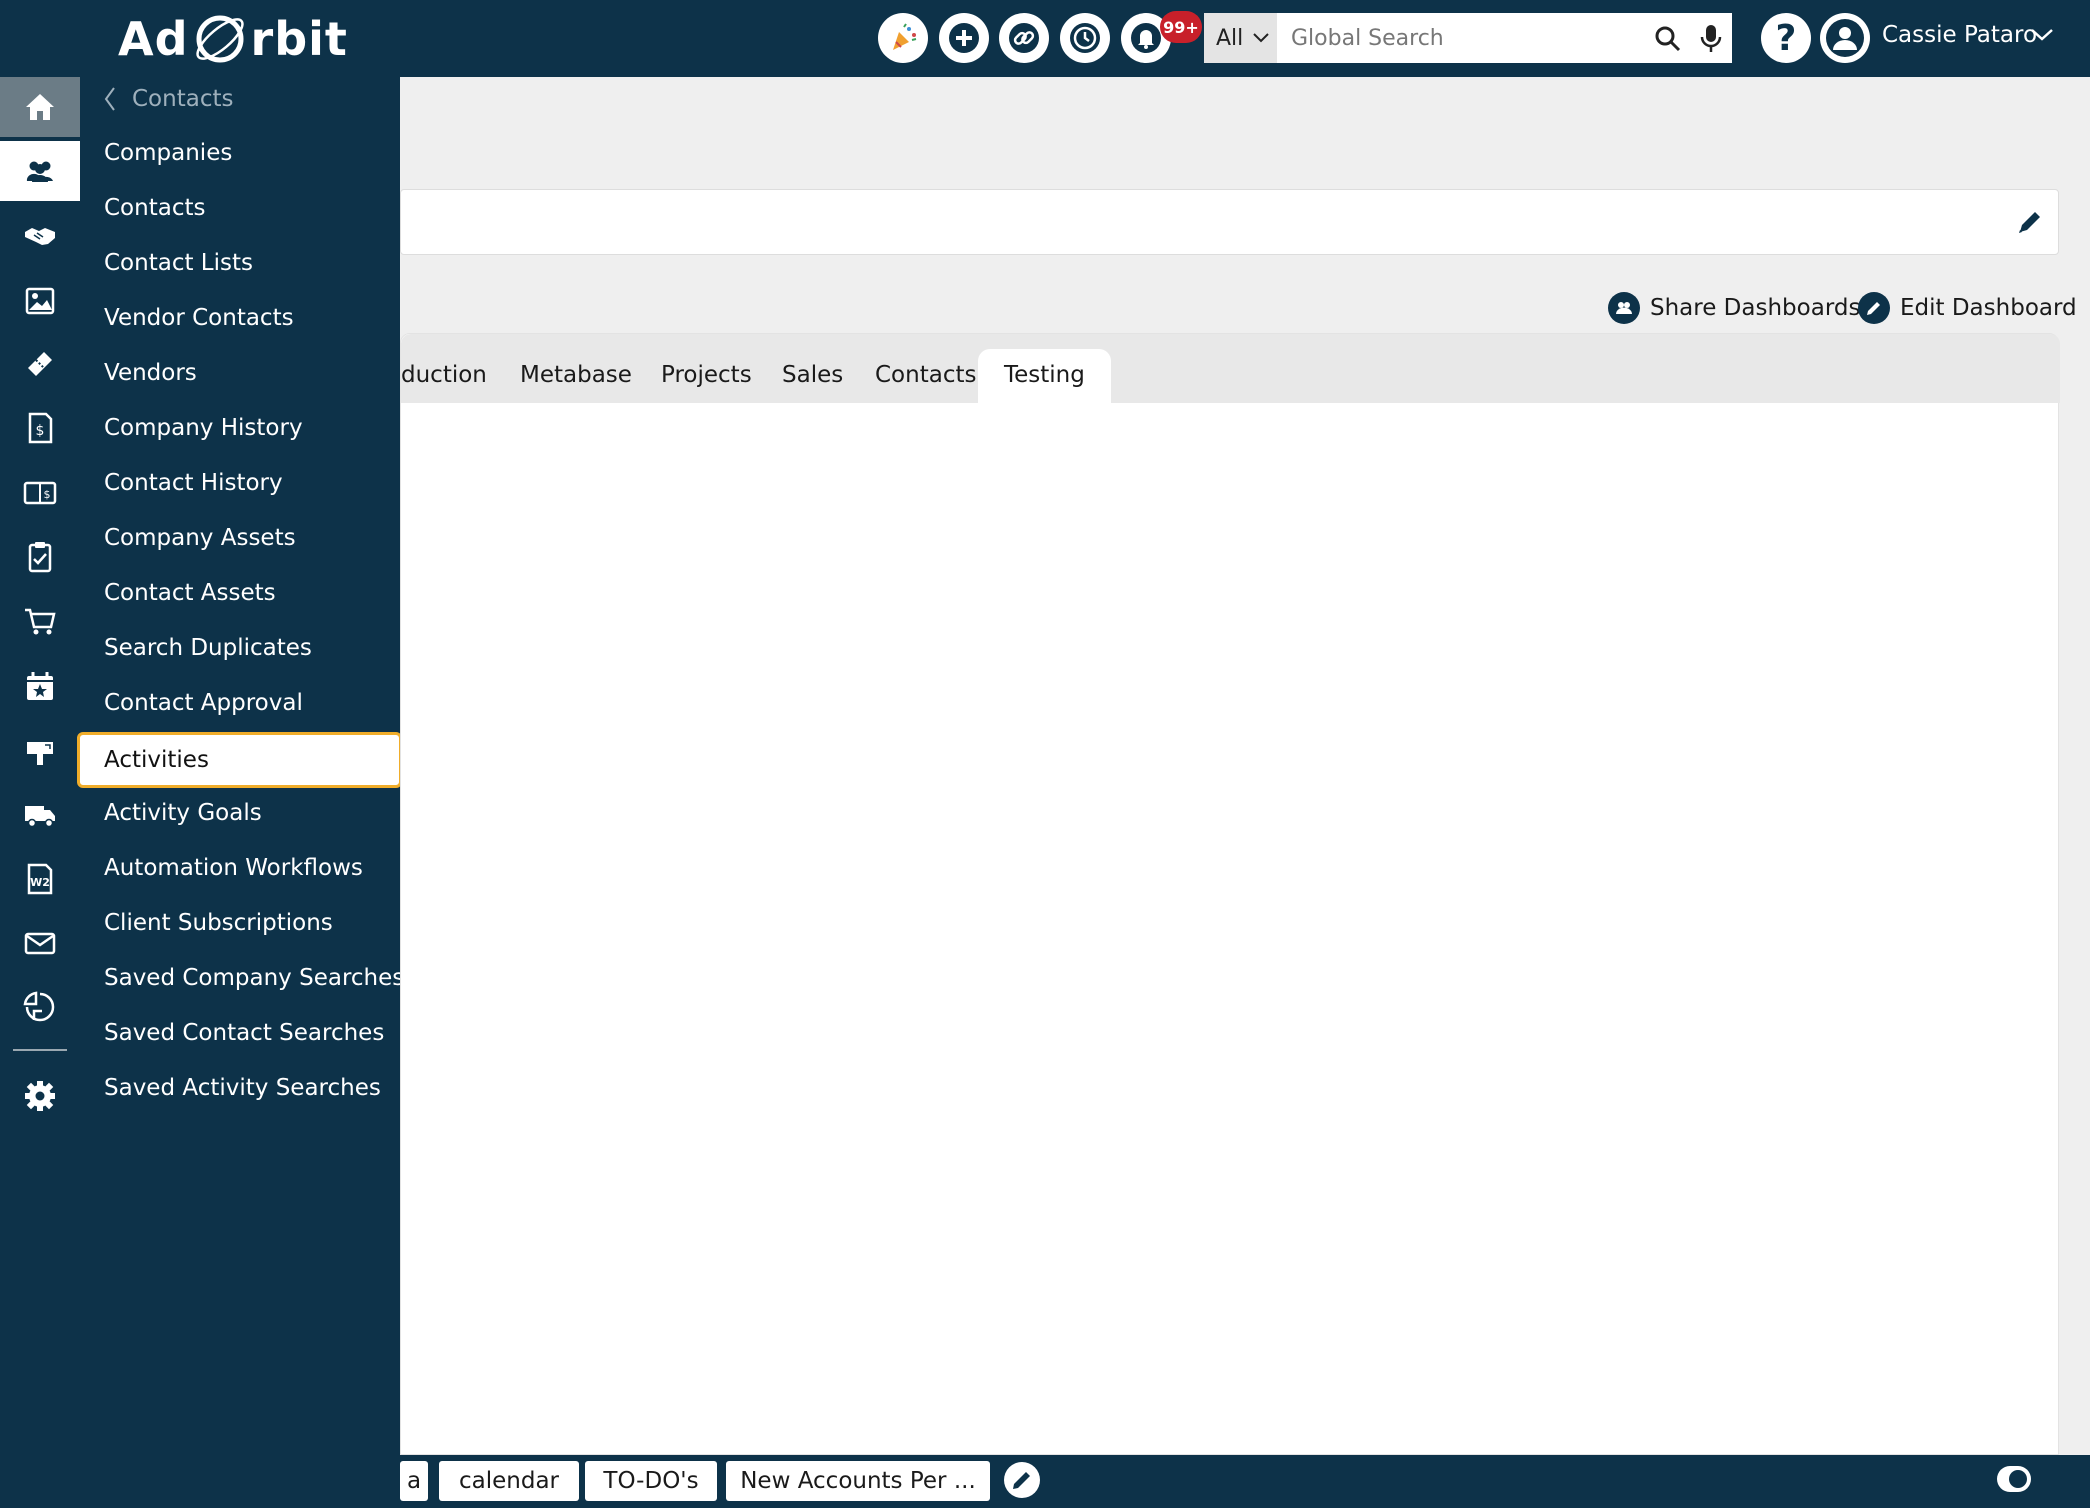 The width and height of the screenshot is (2090, 1508). Describe the element at coordinates (1229, 222) in the screenshot. I see `dashboard-title-card` at that location.